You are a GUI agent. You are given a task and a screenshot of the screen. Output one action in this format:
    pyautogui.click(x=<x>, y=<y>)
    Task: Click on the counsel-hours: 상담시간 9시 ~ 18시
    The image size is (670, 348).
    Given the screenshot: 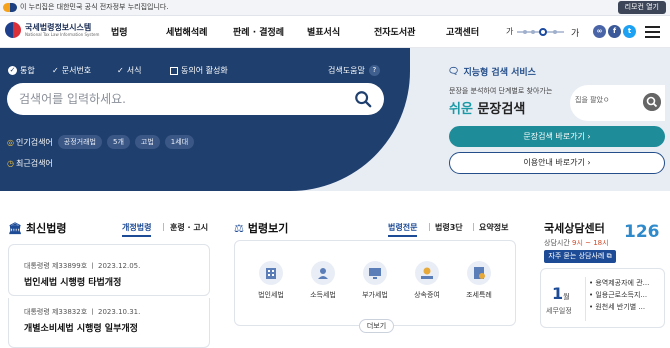 What is the action you would take?
    pyautogui.click(x=576, y=243)
    